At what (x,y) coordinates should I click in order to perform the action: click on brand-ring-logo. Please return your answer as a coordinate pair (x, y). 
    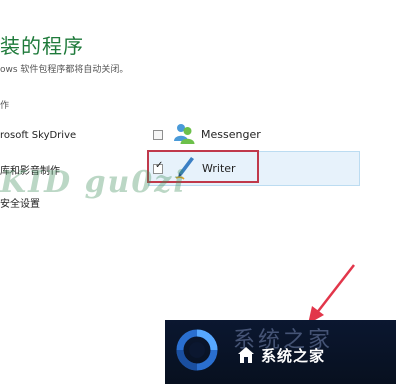
    Looking at the image, I should click on (197, 350).